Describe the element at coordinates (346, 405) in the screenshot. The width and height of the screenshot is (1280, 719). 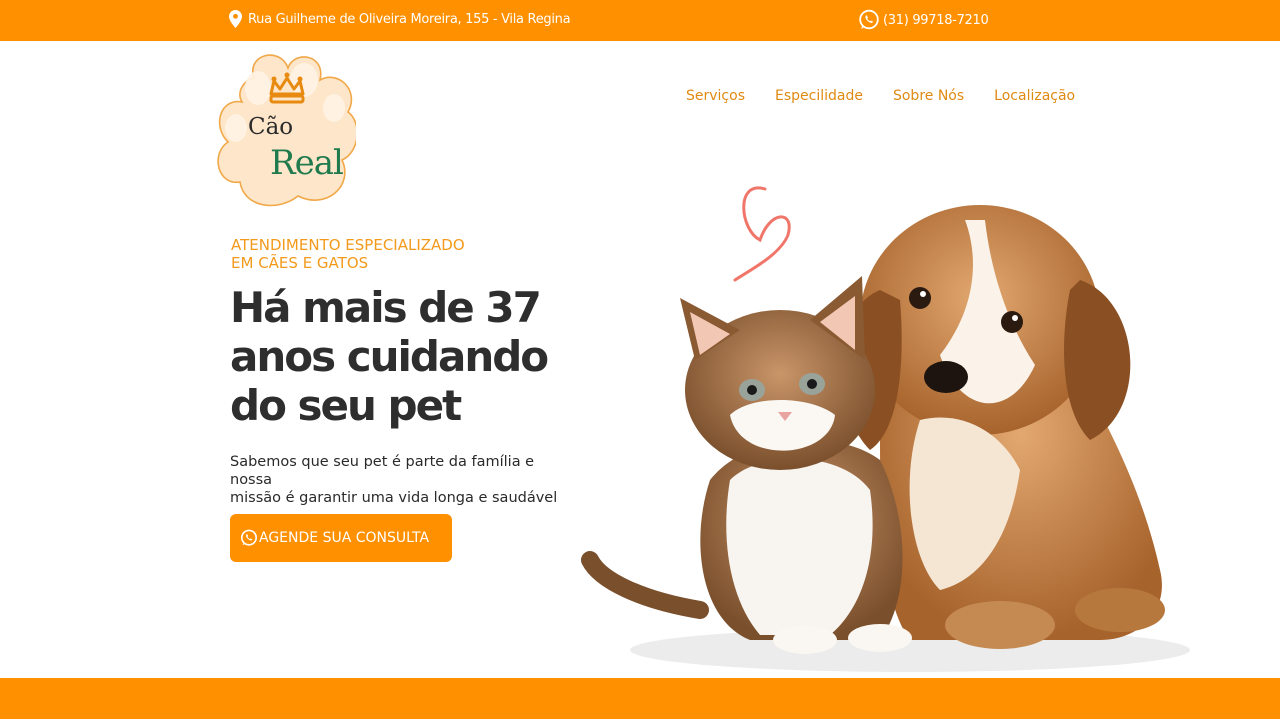
I see `headline-line-3: do seu pet` at that location.